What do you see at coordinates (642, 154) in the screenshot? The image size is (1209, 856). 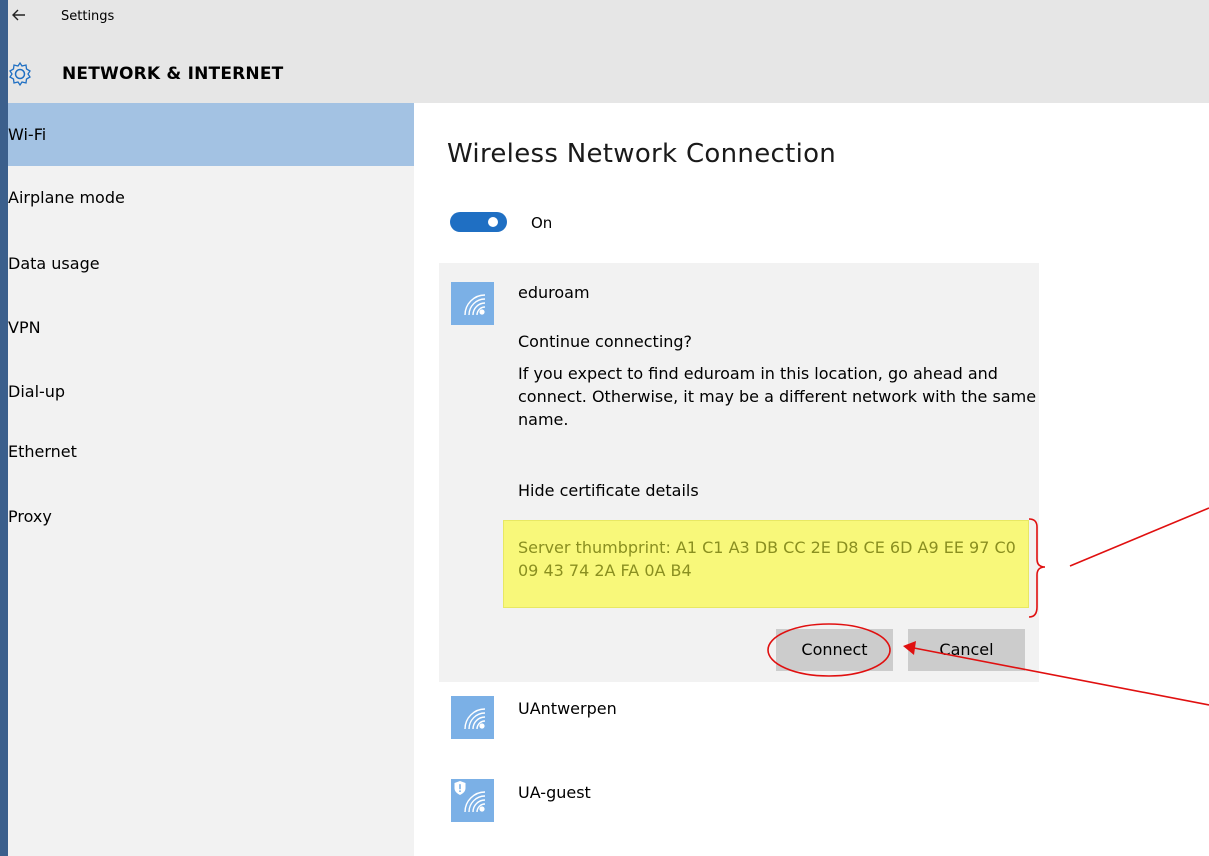 I see `page-title: Wireless Network Connection` at bounding box center [642, 154].